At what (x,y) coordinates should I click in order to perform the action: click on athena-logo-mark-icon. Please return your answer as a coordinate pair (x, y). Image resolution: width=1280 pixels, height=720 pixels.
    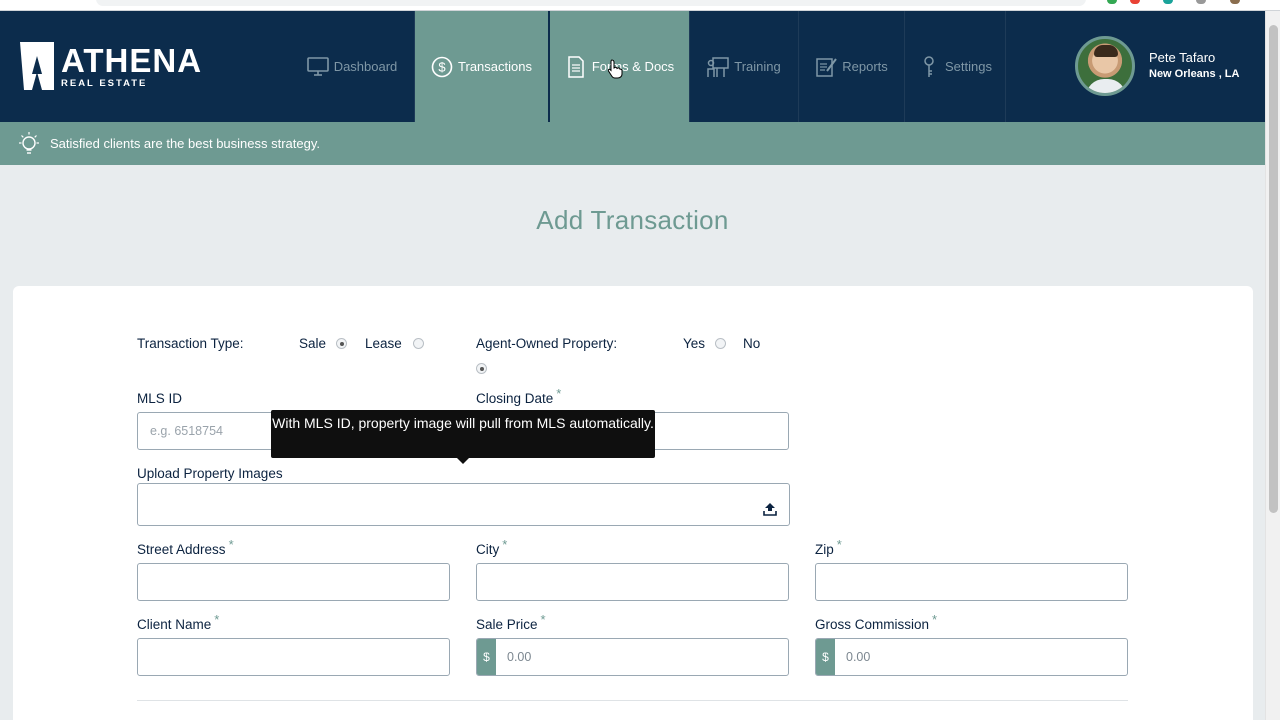
    Looking at the image, I should click on (37, 66).